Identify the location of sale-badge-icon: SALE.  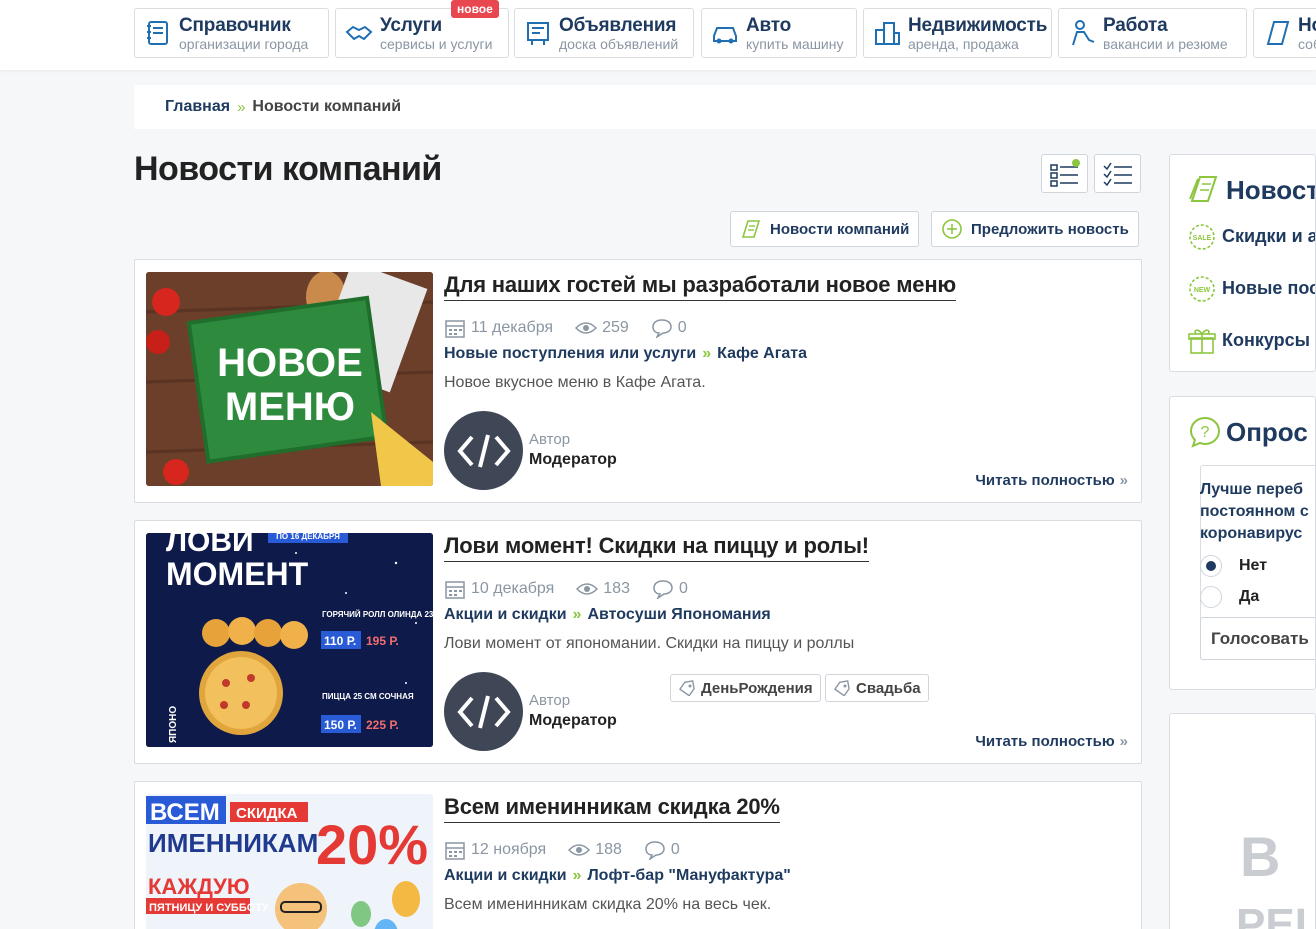
(1202, 237).